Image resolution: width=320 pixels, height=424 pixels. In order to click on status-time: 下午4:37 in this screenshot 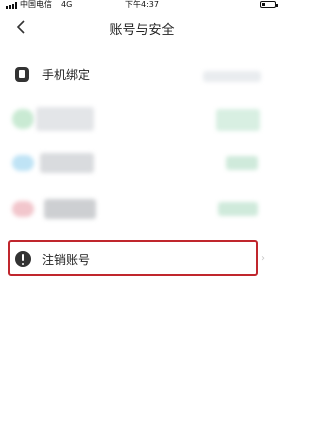, I will do `click(142, 4)`.